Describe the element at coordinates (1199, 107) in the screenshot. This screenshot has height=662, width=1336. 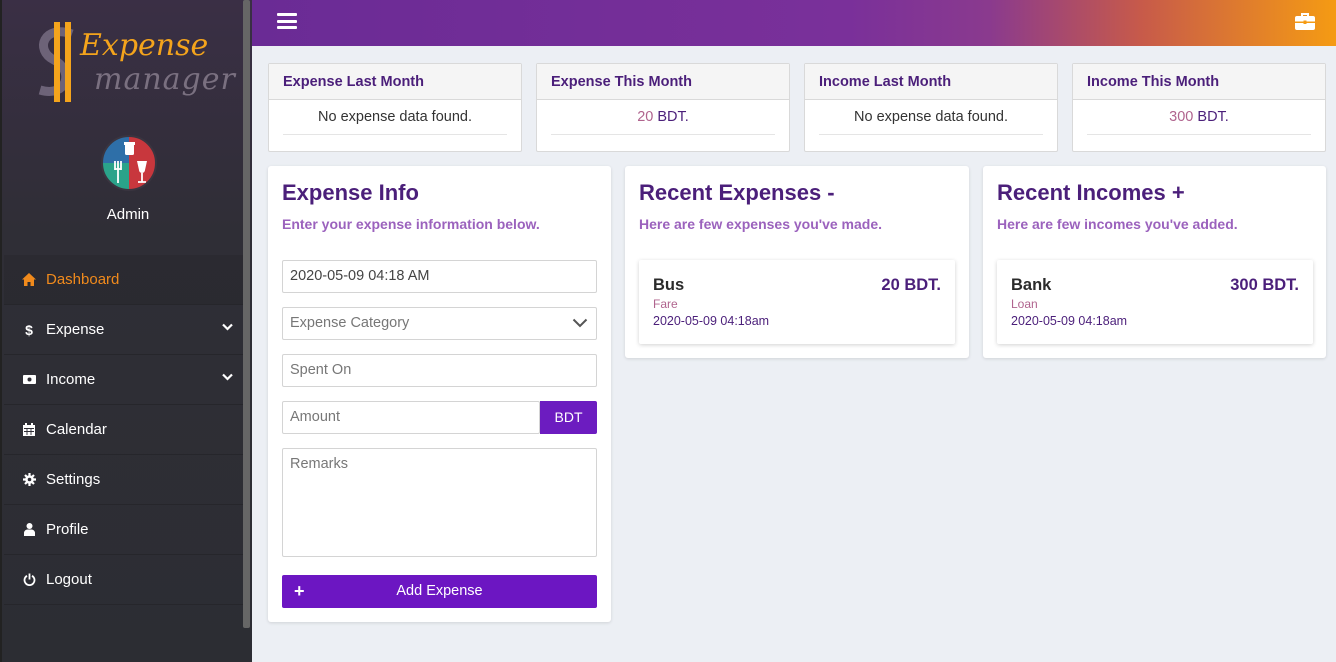
I see `stat-card-income-this-month: Income This Month 300 BDT.` at that location.